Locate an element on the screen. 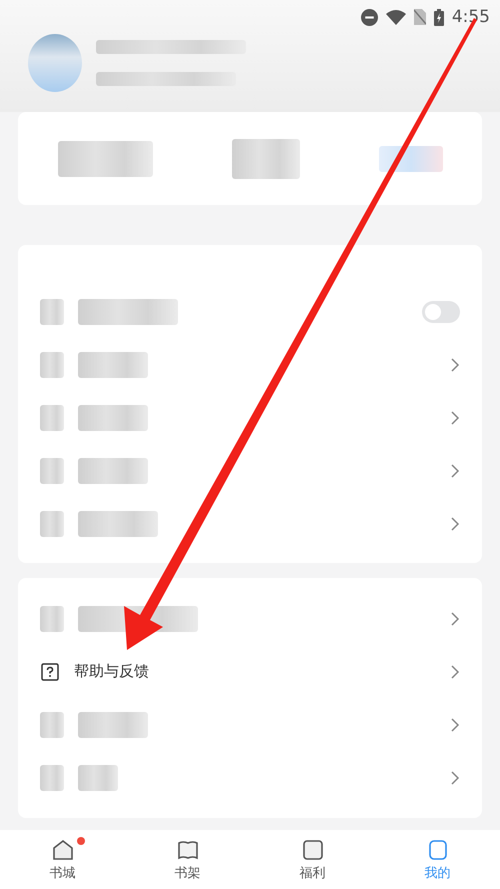  nav-tab: 福利 is located at coordinates (312, 859).